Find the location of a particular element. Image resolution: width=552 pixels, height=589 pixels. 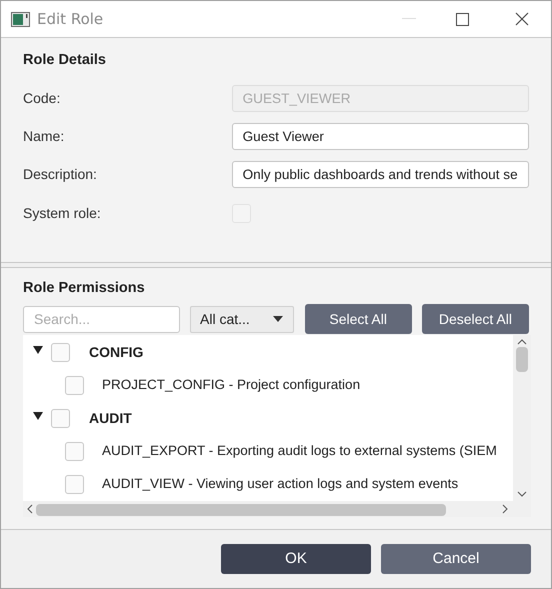

app-icon is located at coordinates (20, 19).